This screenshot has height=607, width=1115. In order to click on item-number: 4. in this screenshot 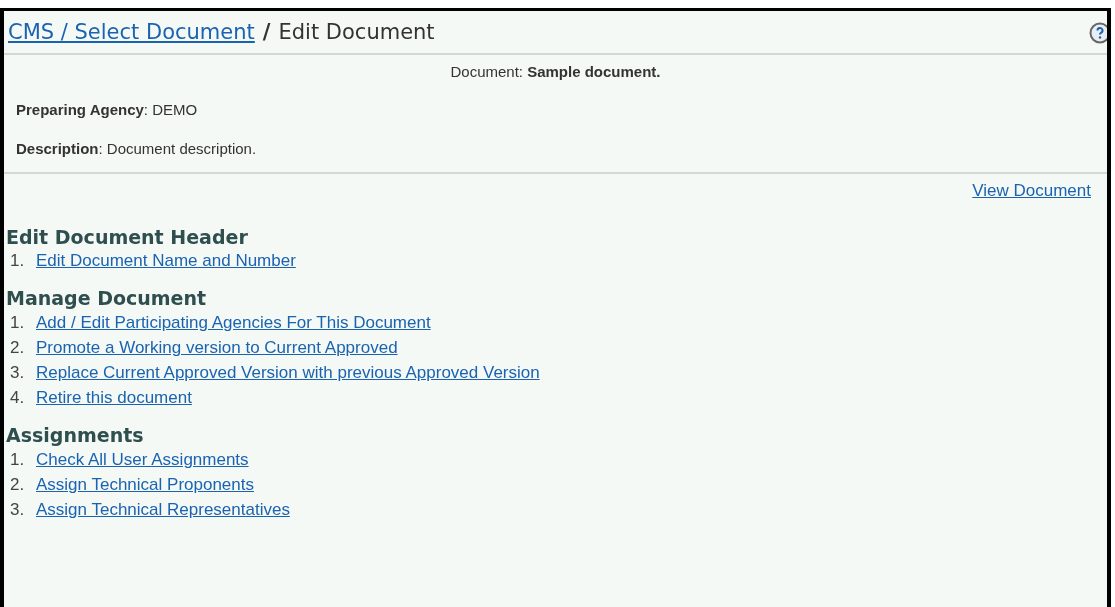, I will do `click(18, 398)`.